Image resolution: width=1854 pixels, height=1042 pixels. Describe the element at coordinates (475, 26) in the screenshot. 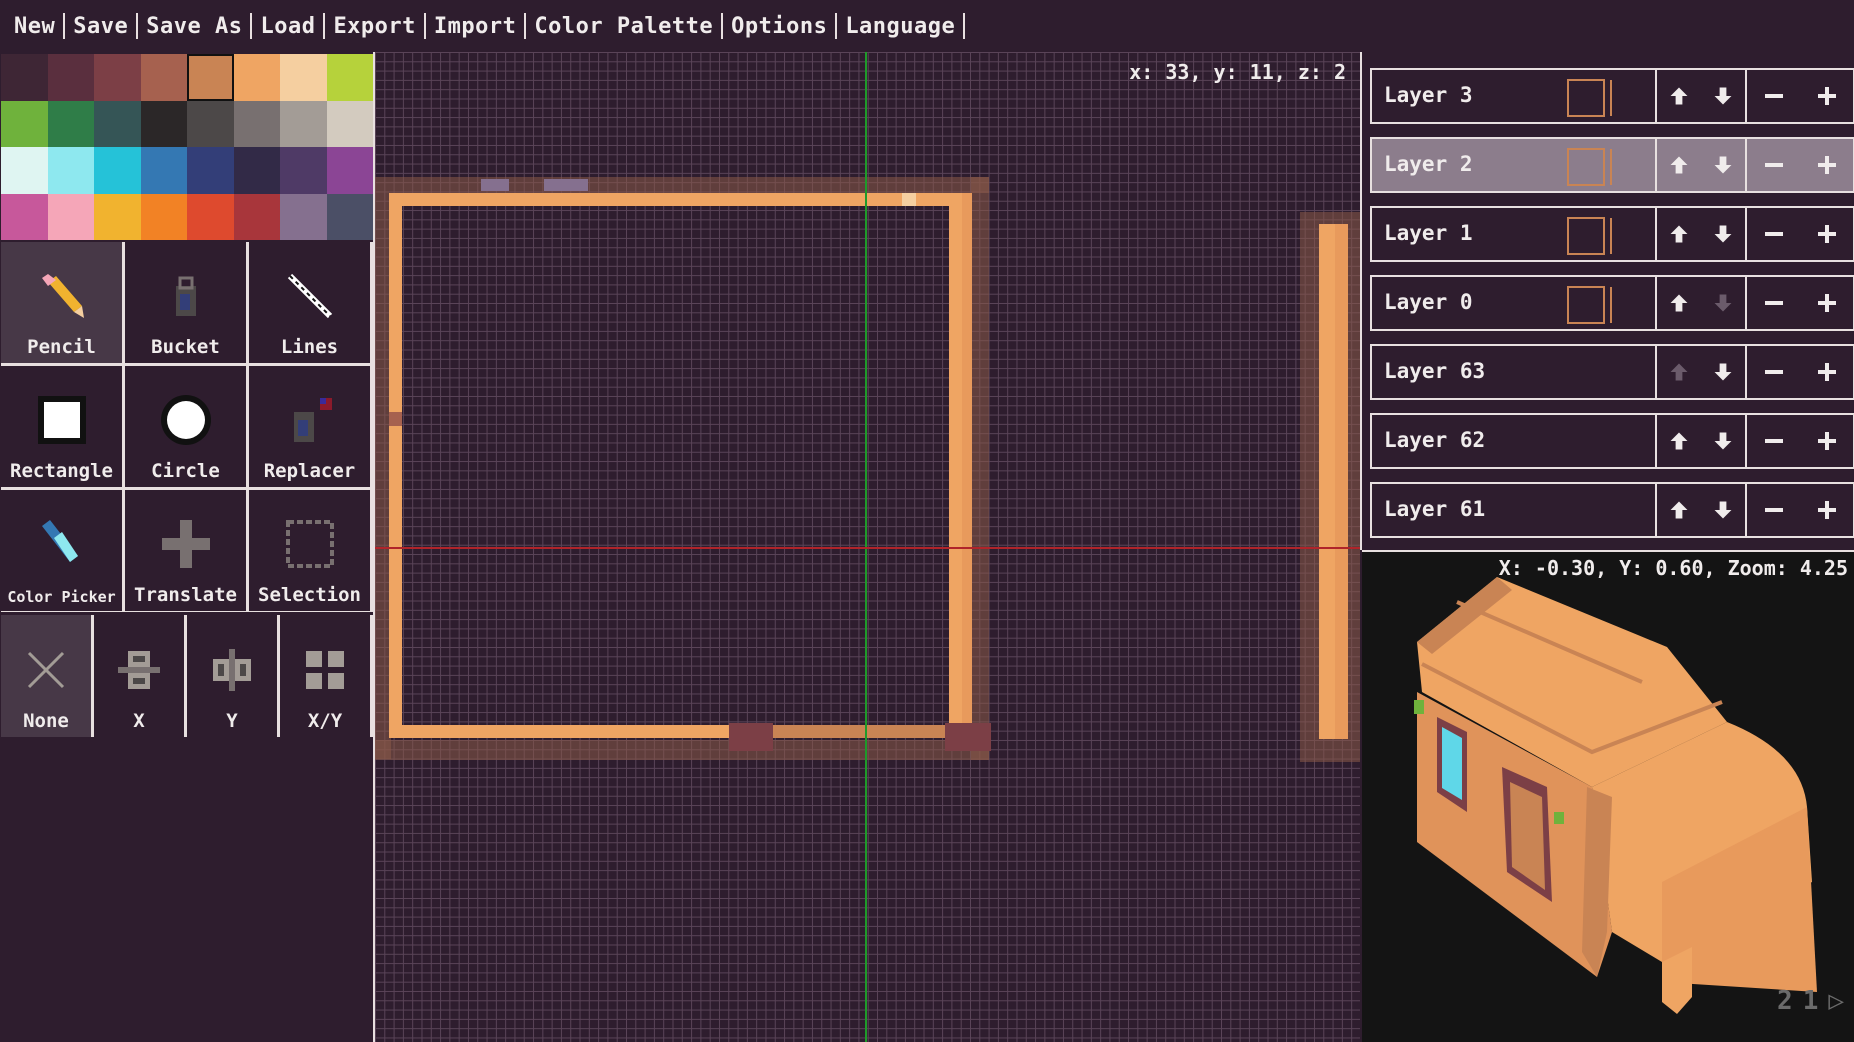

I see `menu-import: Import` at that location.